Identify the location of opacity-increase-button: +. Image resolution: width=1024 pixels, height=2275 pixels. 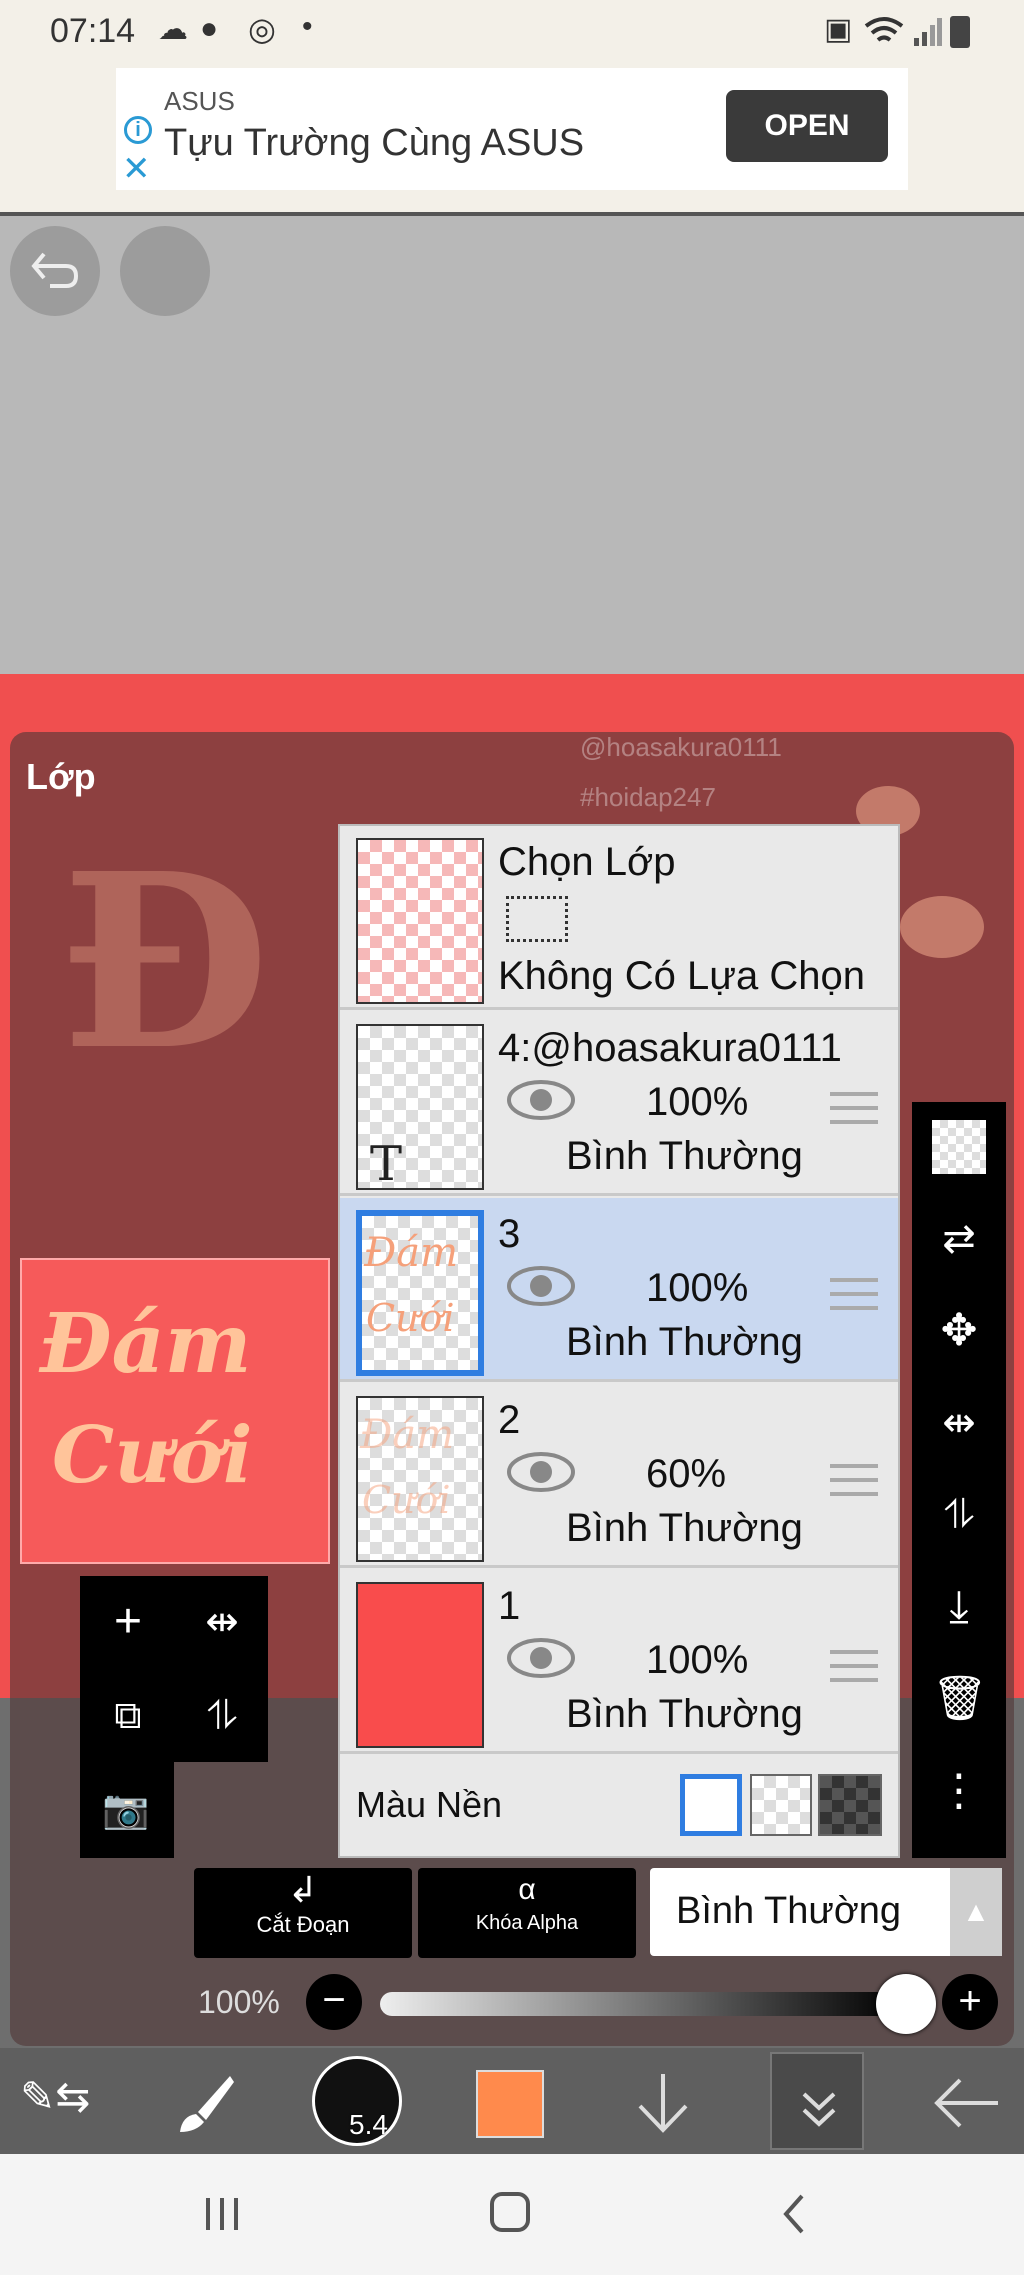
(970, 2002).